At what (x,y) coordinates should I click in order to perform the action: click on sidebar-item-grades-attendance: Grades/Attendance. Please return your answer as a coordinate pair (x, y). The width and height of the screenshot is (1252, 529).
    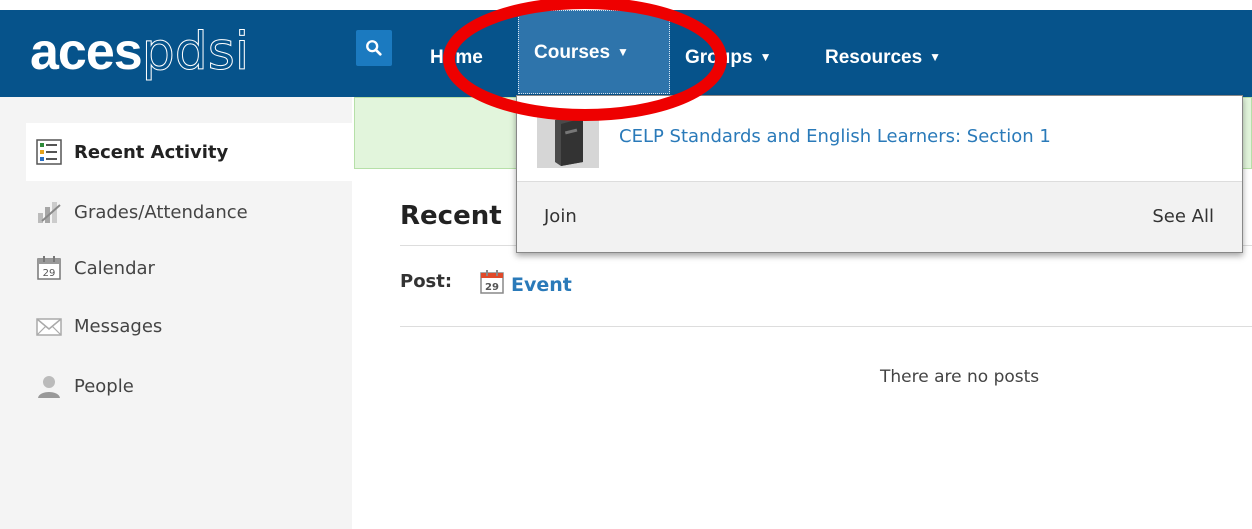
    Looking at the image, I should click on (189, 212).